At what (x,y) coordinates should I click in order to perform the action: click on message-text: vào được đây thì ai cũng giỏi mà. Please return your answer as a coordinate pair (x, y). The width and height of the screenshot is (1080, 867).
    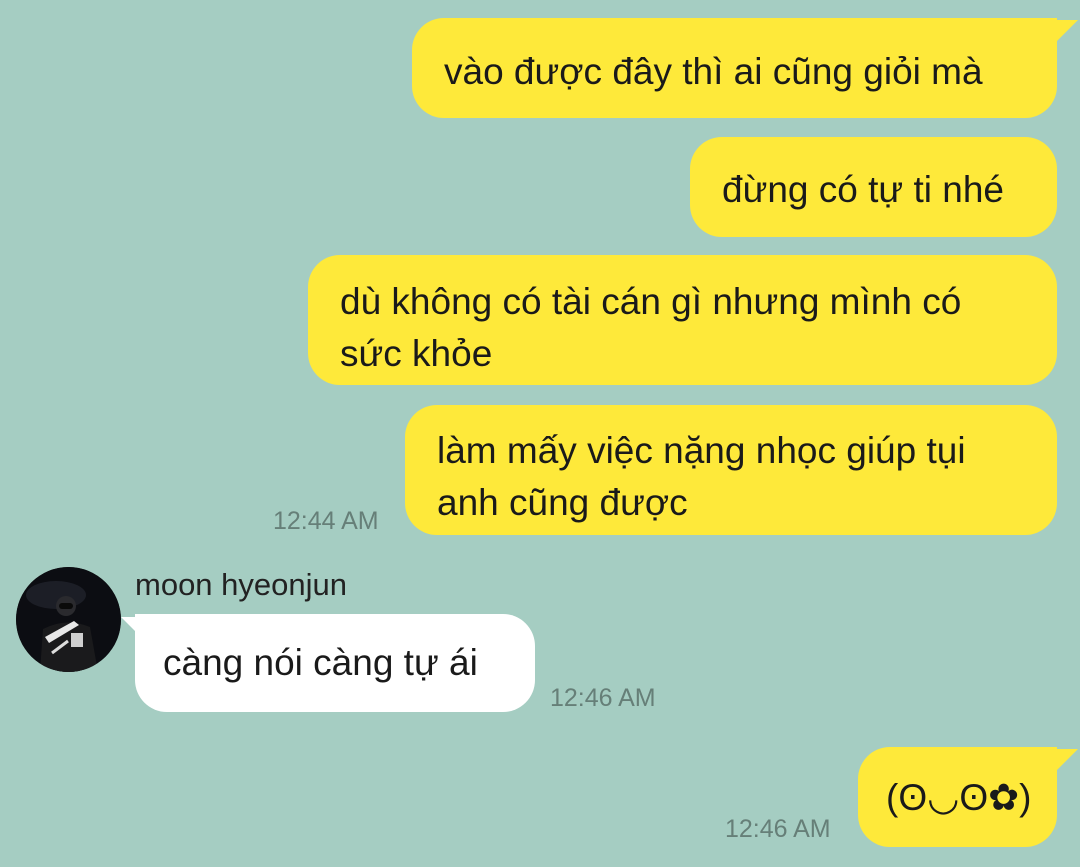
    Looking at the image, I should click on (713, 71).